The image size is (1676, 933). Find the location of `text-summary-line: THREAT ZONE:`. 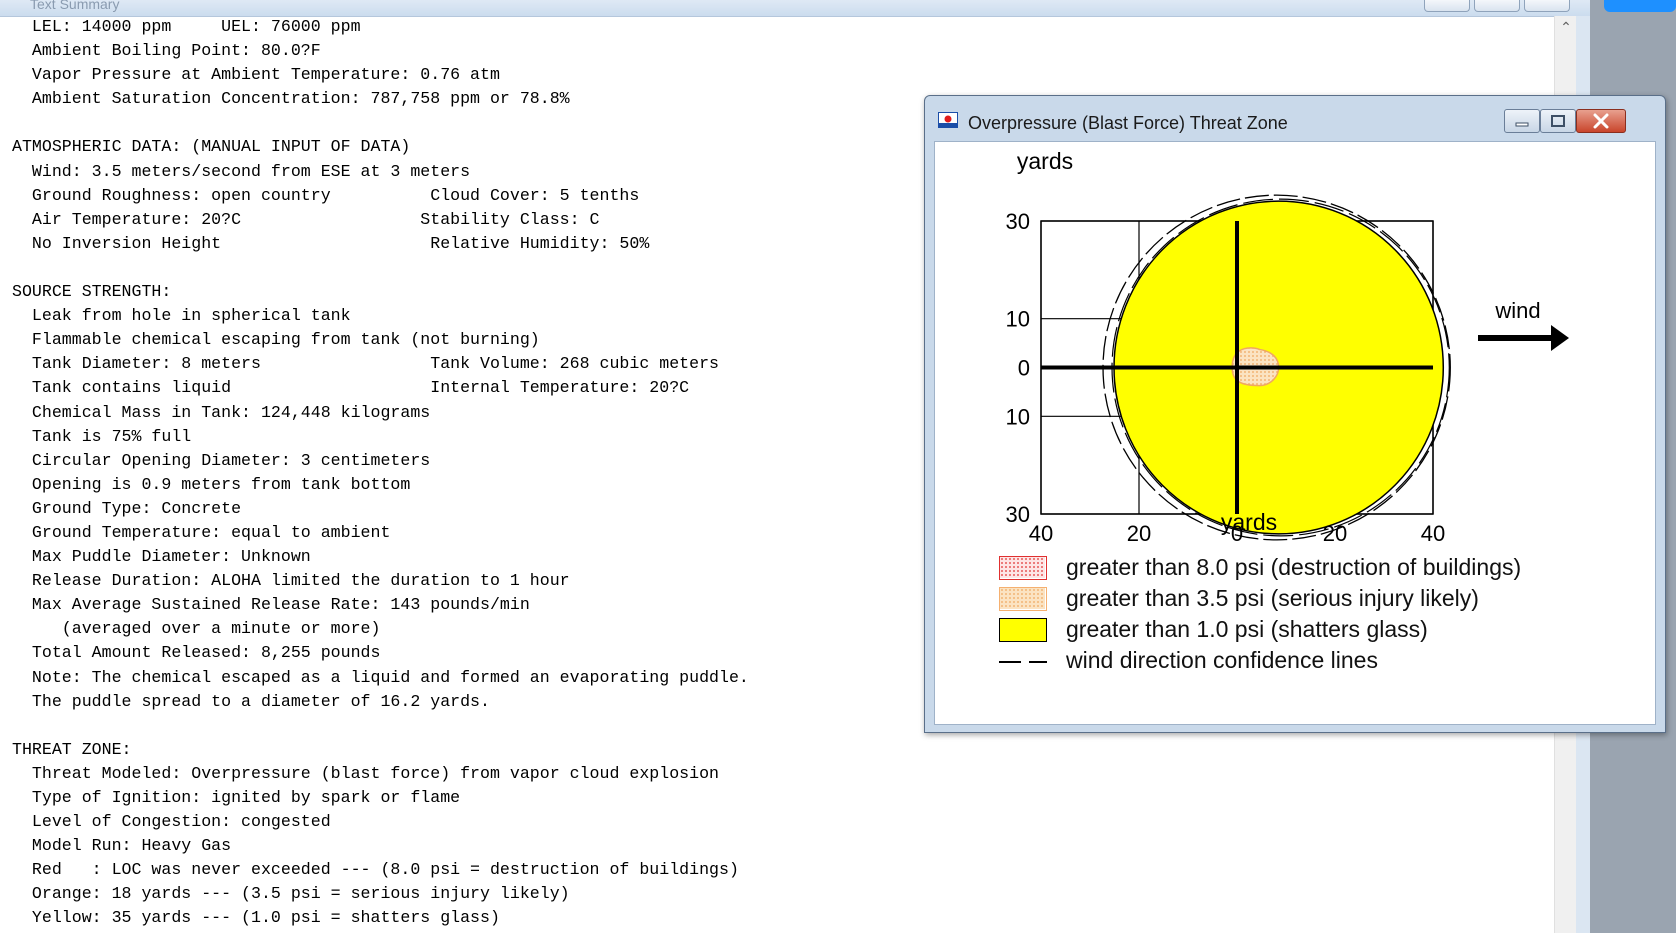

text-summary-line: THREAT ZONE: is located at coordinates (72, 749).